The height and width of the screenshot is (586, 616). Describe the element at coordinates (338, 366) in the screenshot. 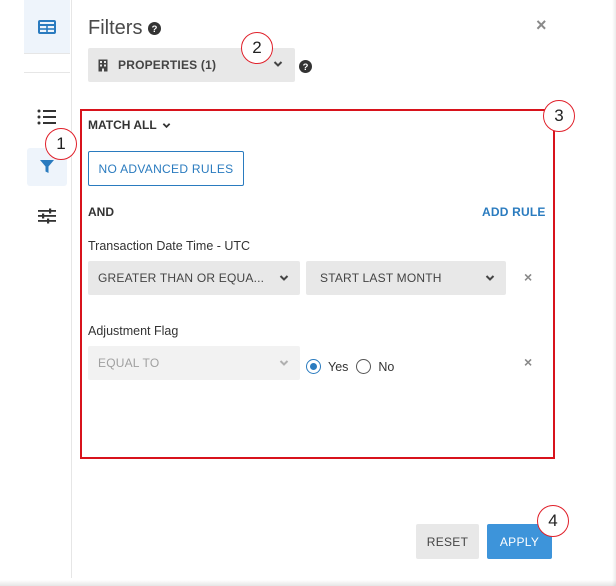

I see `radio-yes-label: Yes` at that location.